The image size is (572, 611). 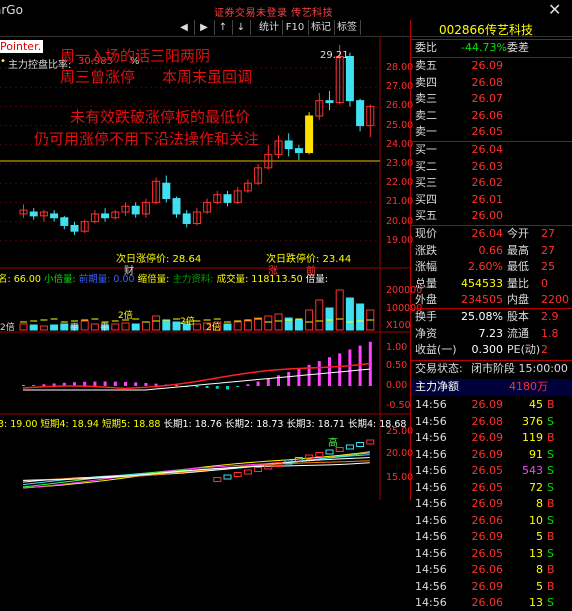 What do you see at coordinates (426, 299) in the screenshot?
I see `stat-label: 外盘` at bounding box center [426, 299].